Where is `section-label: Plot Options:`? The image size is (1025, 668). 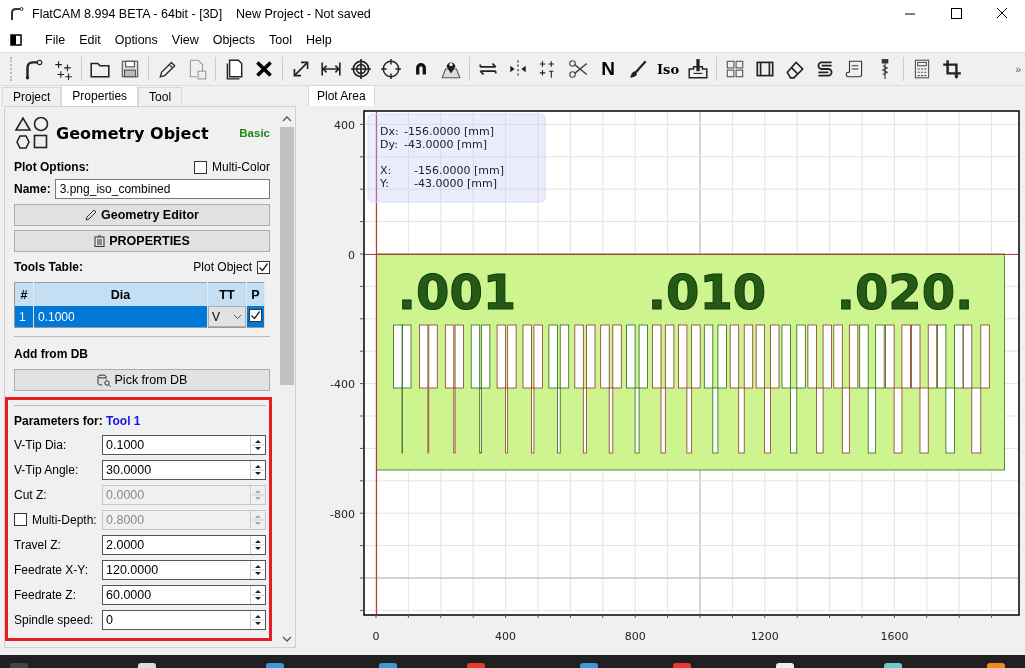
section-label: Plot Options: is located at coordinates (52, 167).